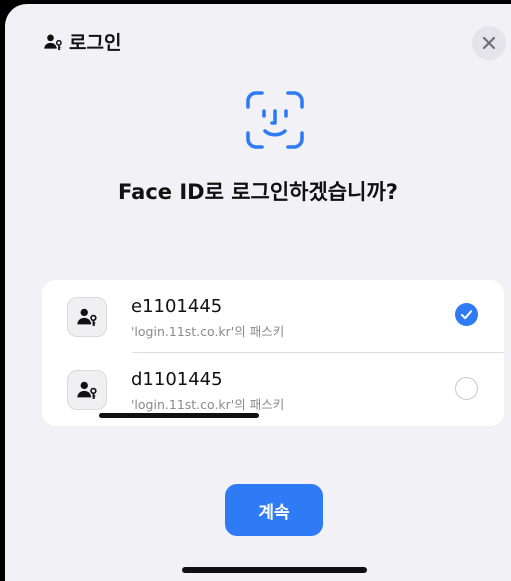 This screenshot has height=581, width=511. What do you see at coordinates (258, 39) in the screenshot?
I see `sheet-header: 로그인` at bounding box center [258, 39].